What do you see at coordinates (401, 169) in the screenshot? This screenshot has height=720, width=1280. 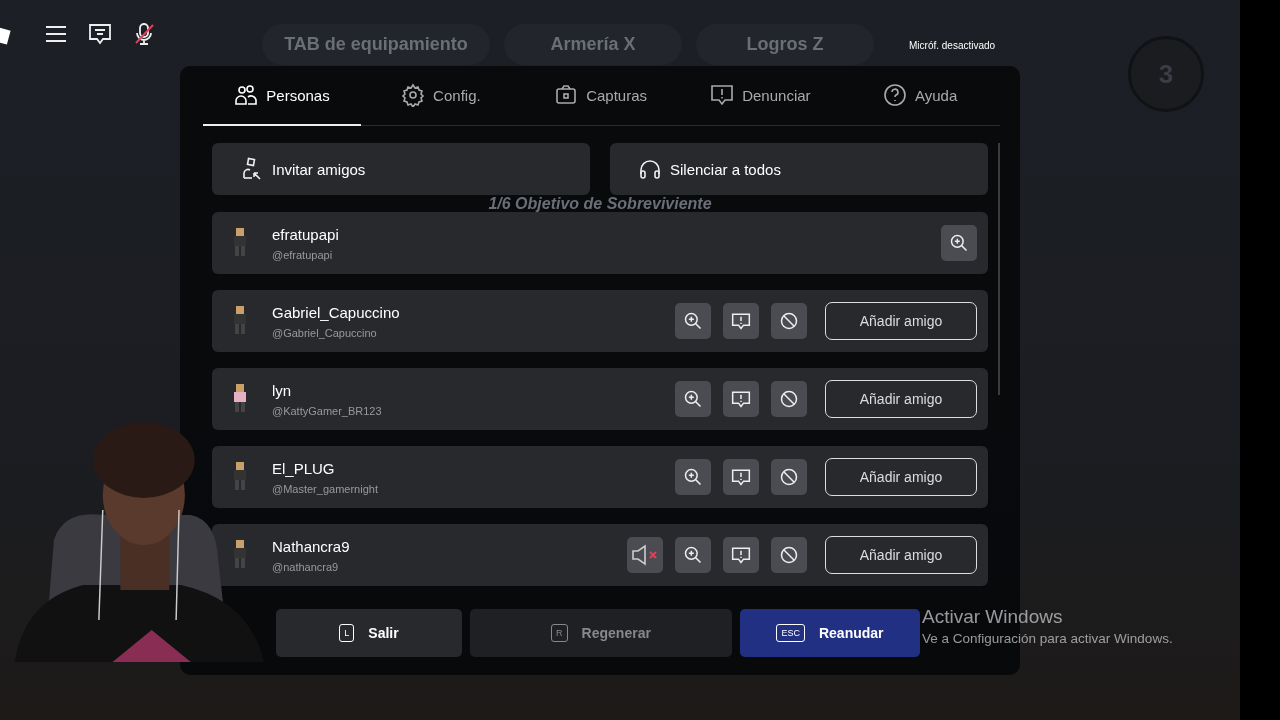 I see `action-button: Invitar amigos` at bounding box center [401, 169].